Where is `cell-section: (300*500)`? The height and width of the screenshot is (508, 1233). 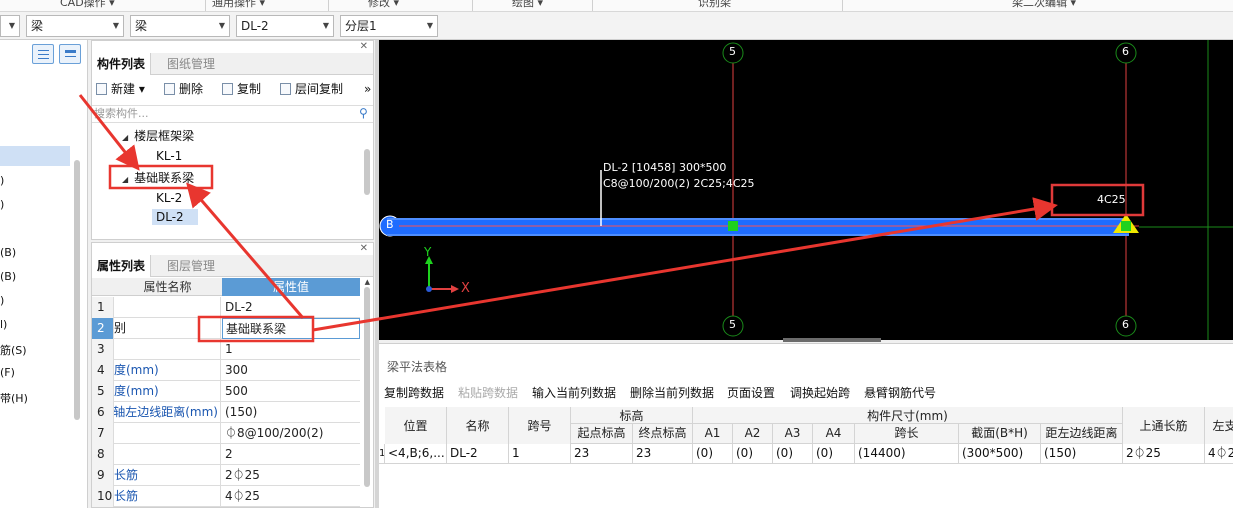 cell-section: (300*500) is located at coordinates (1000, 454).